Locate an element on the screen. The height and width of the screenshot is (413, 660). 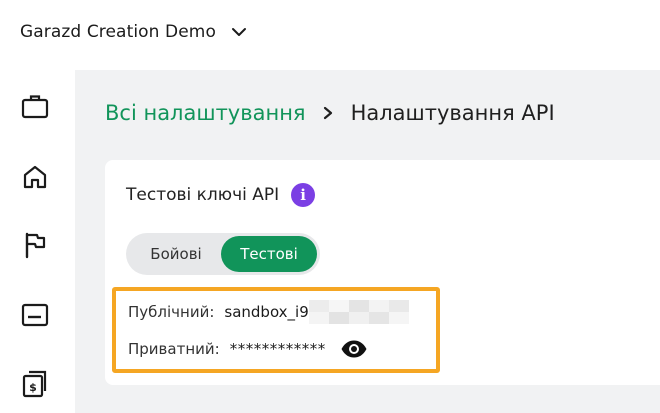
flag-icon is located at coordinates (35, 245).